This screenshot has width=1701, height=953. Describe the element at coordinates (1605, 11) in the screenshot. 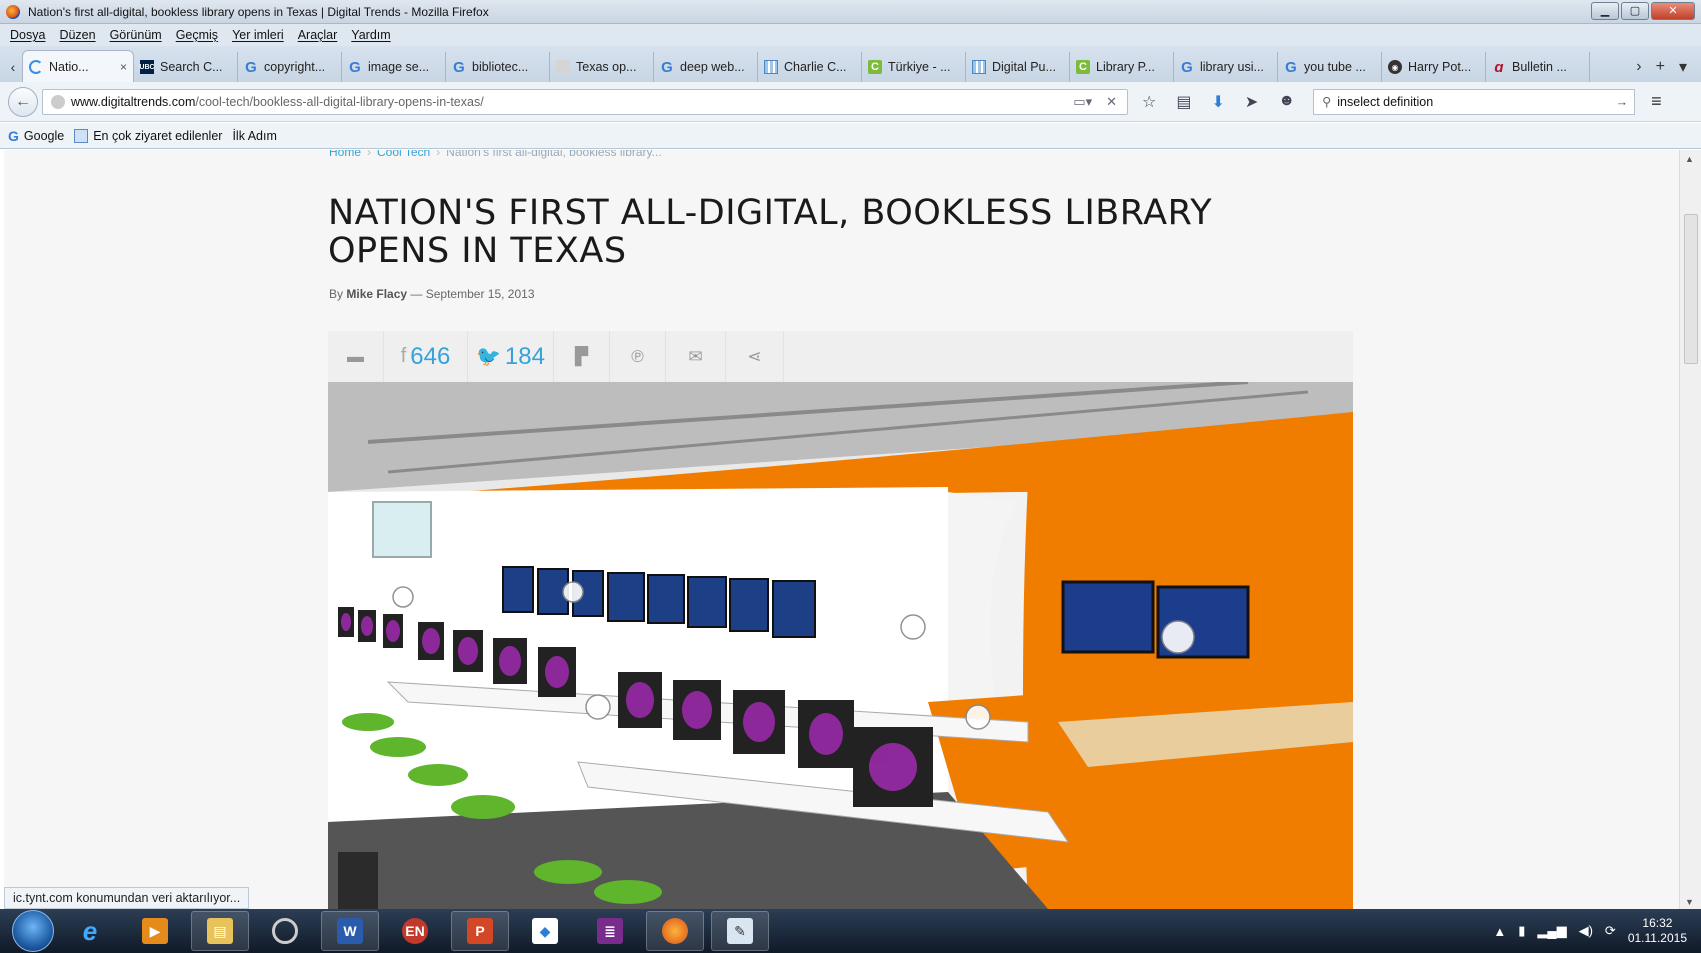

I see `minimize-button: ▁` at that location.